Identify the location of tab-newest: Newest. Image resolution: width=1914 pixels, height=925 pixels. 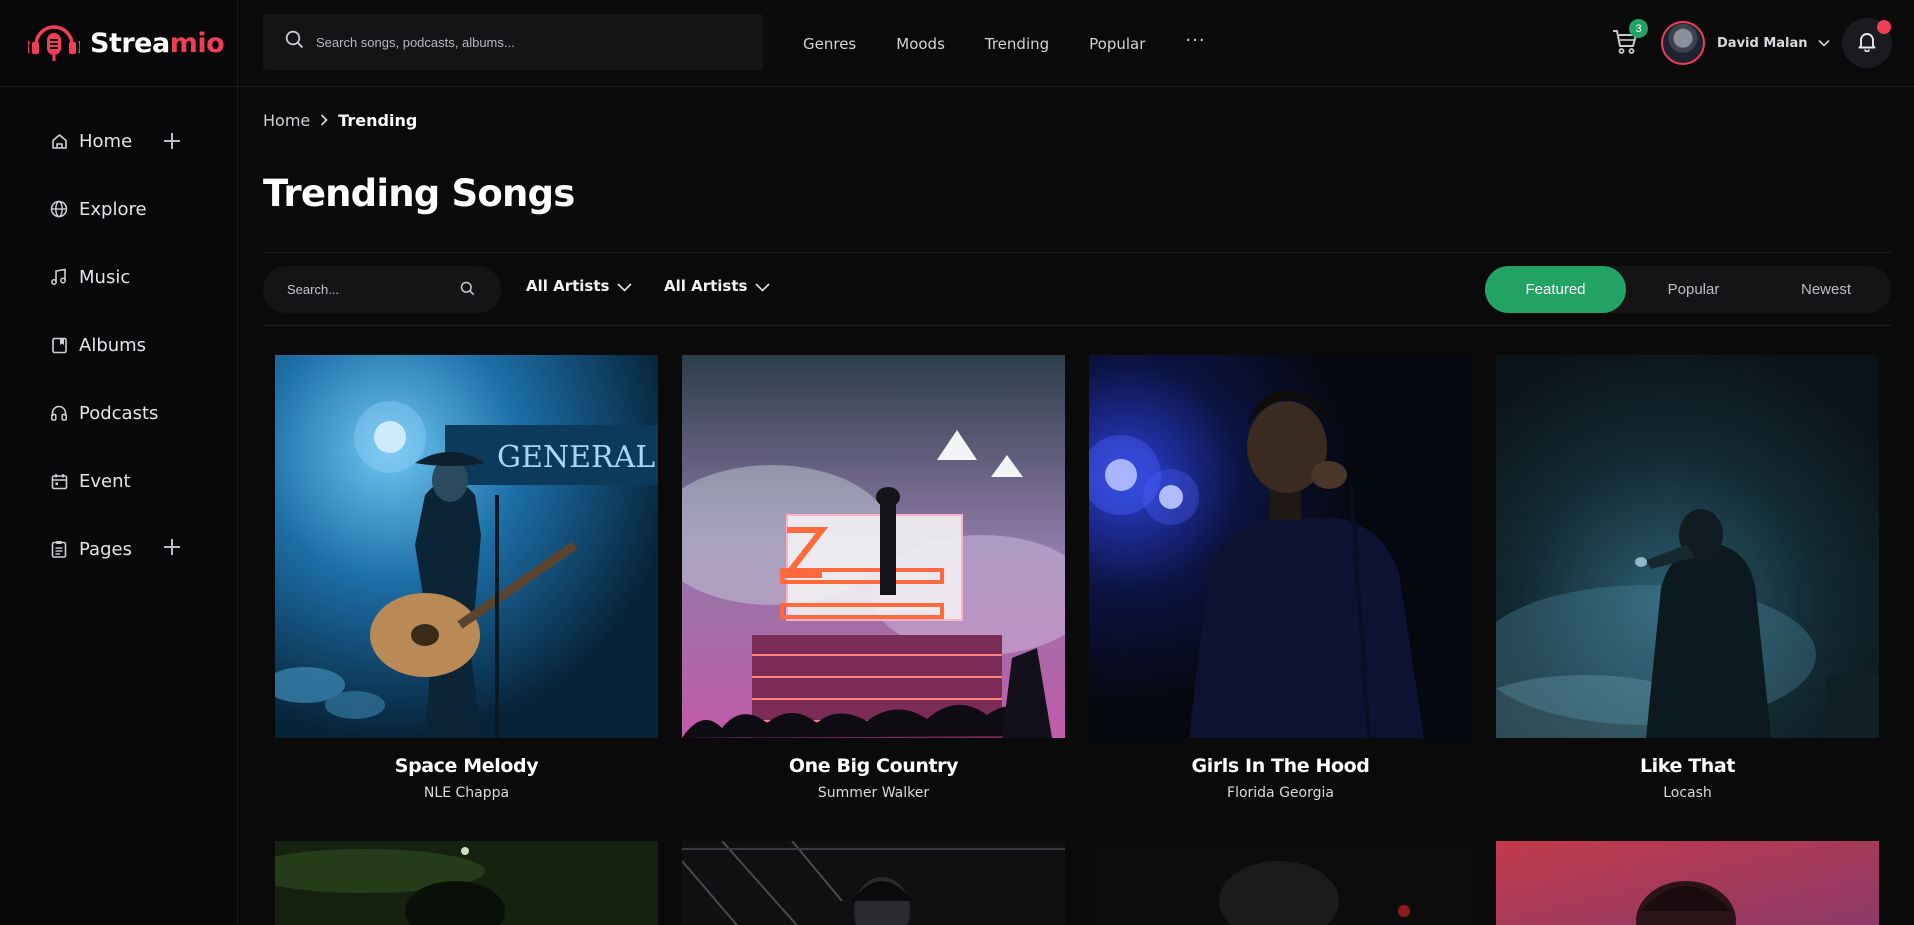
(1826, 289).